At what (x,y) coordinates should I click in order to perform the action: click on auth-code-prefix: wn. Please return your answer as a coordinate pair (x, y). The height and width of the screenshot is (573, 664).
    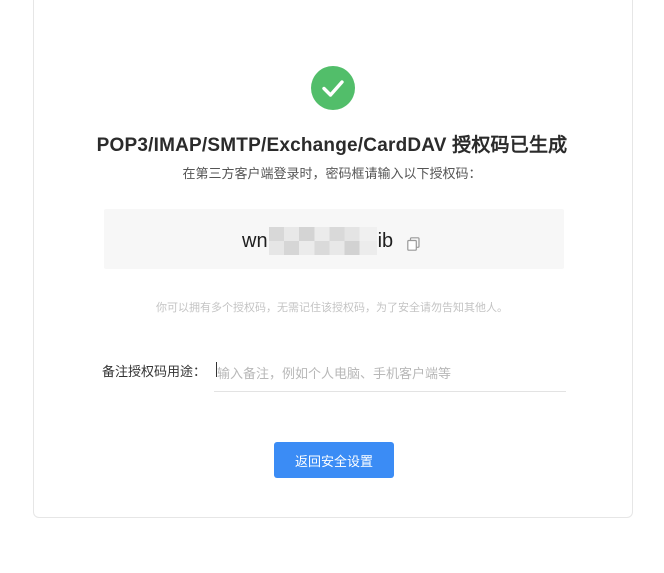
    Looking at the image, I should click on (255, 240).